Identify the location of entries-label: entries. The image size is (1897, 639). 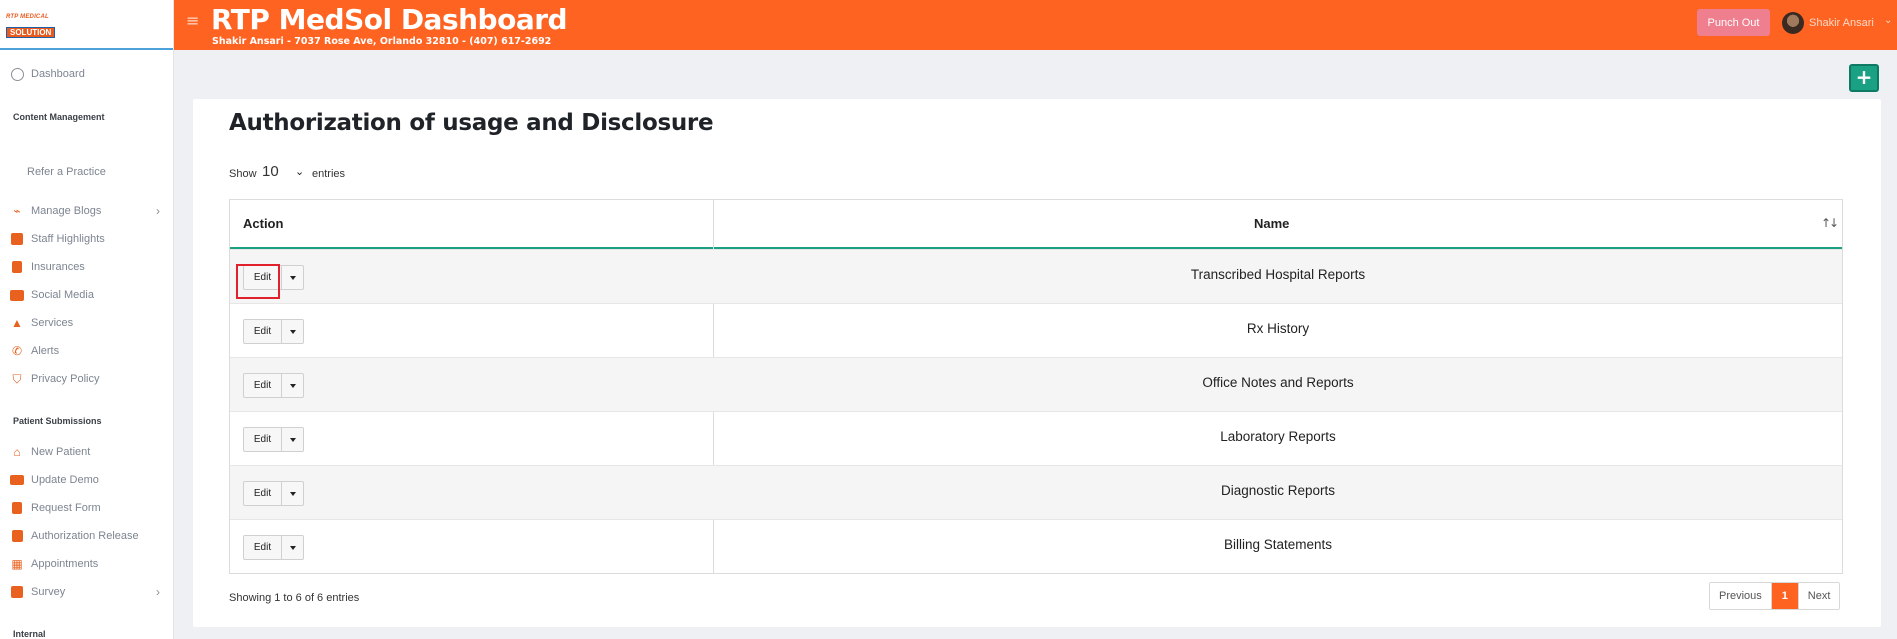
(329, 174).